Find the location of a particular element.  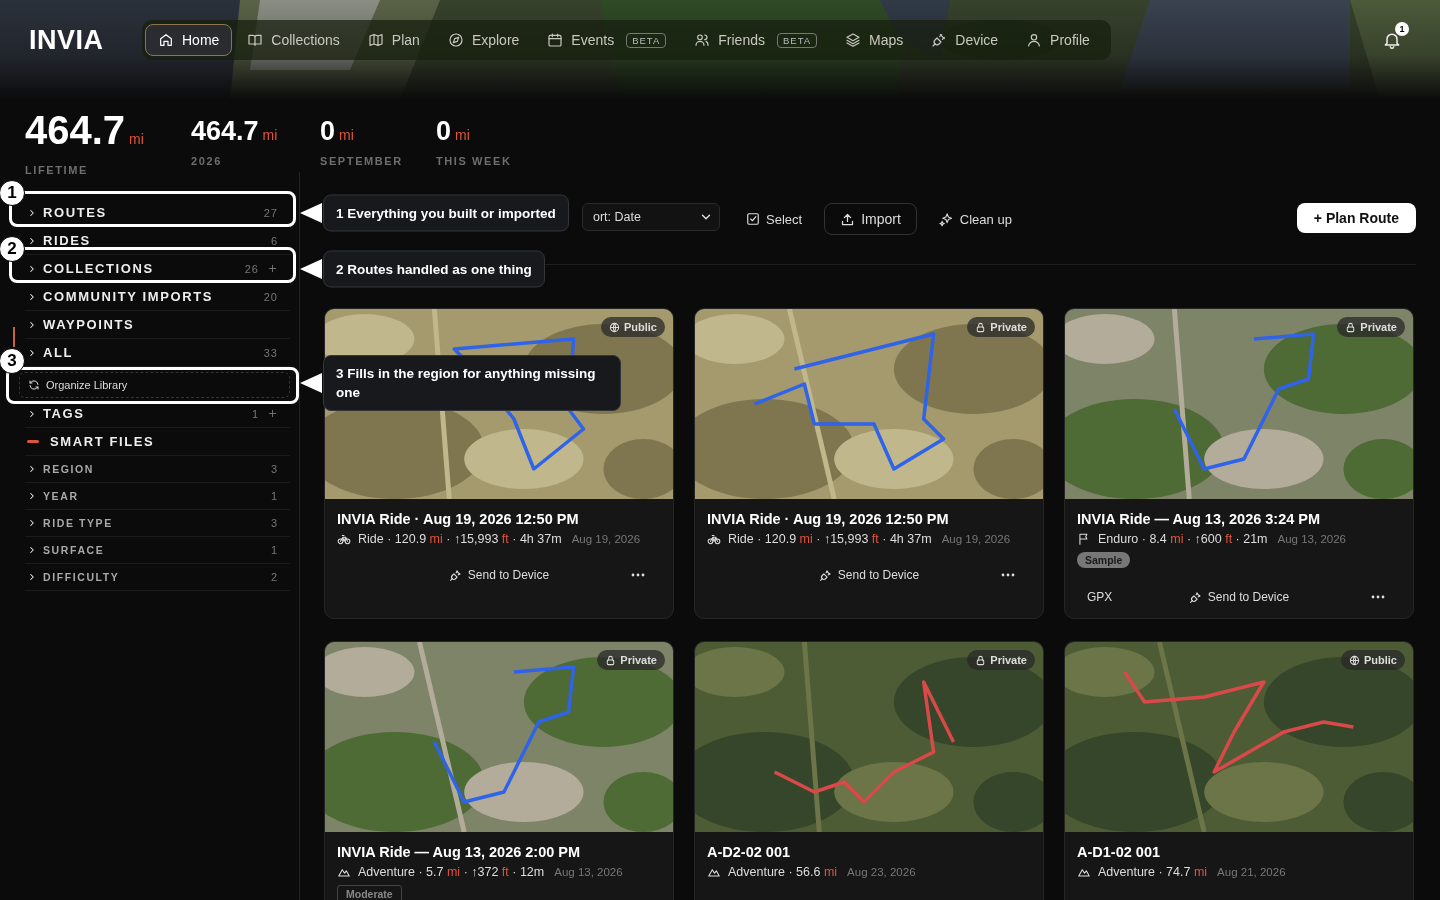

organize-button: Organize Library is located at coordinates (154, 385).